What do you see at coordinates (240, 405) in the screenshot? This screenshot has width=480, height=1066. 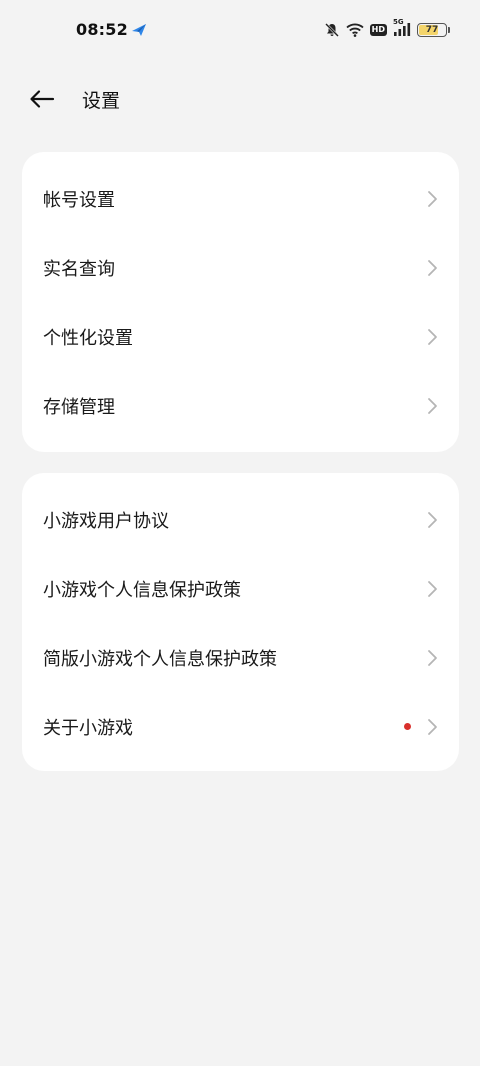 I see `settings-row-storage: 存储管理` at bounding box center [240, 405].